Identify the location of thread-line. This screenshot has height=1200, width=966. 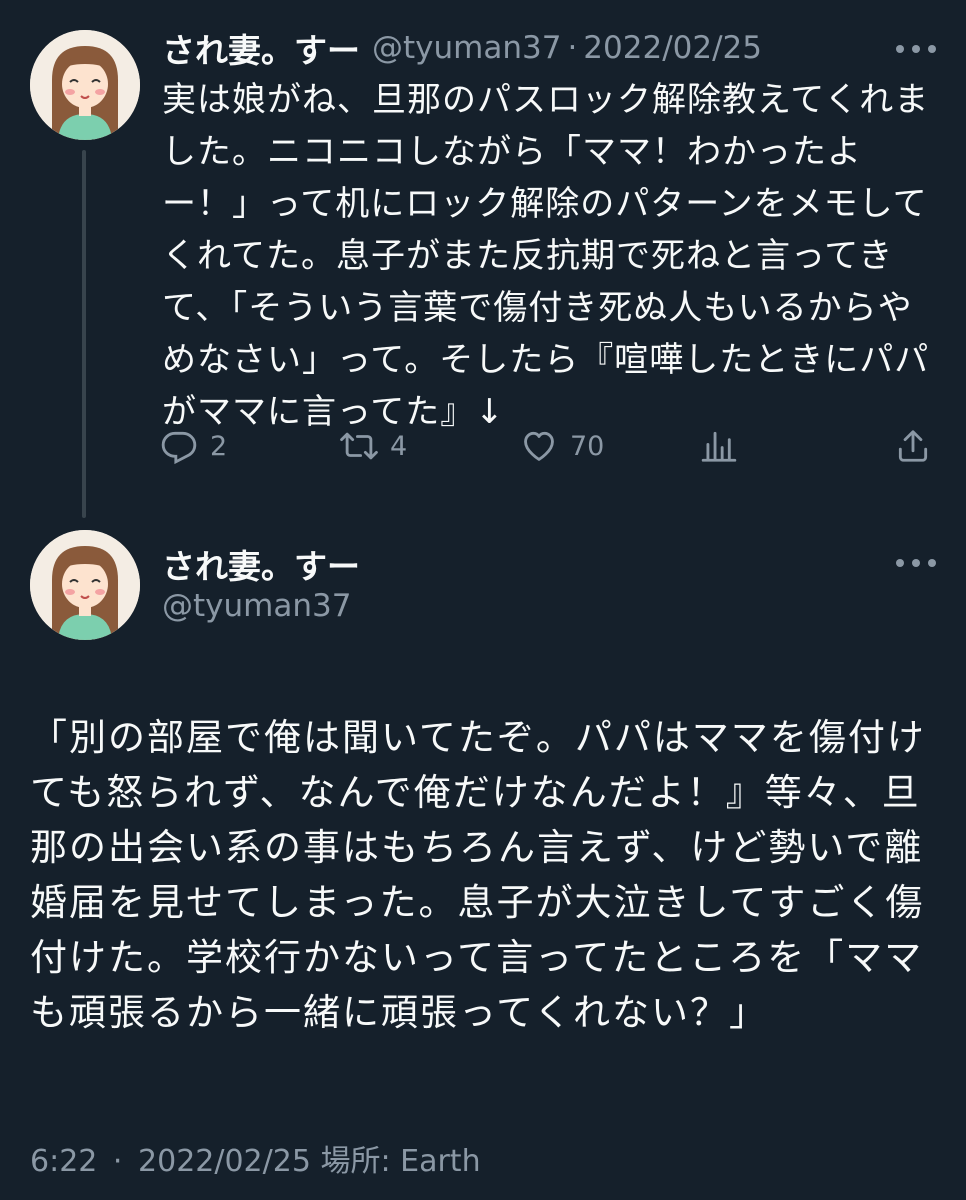
(84, 334).